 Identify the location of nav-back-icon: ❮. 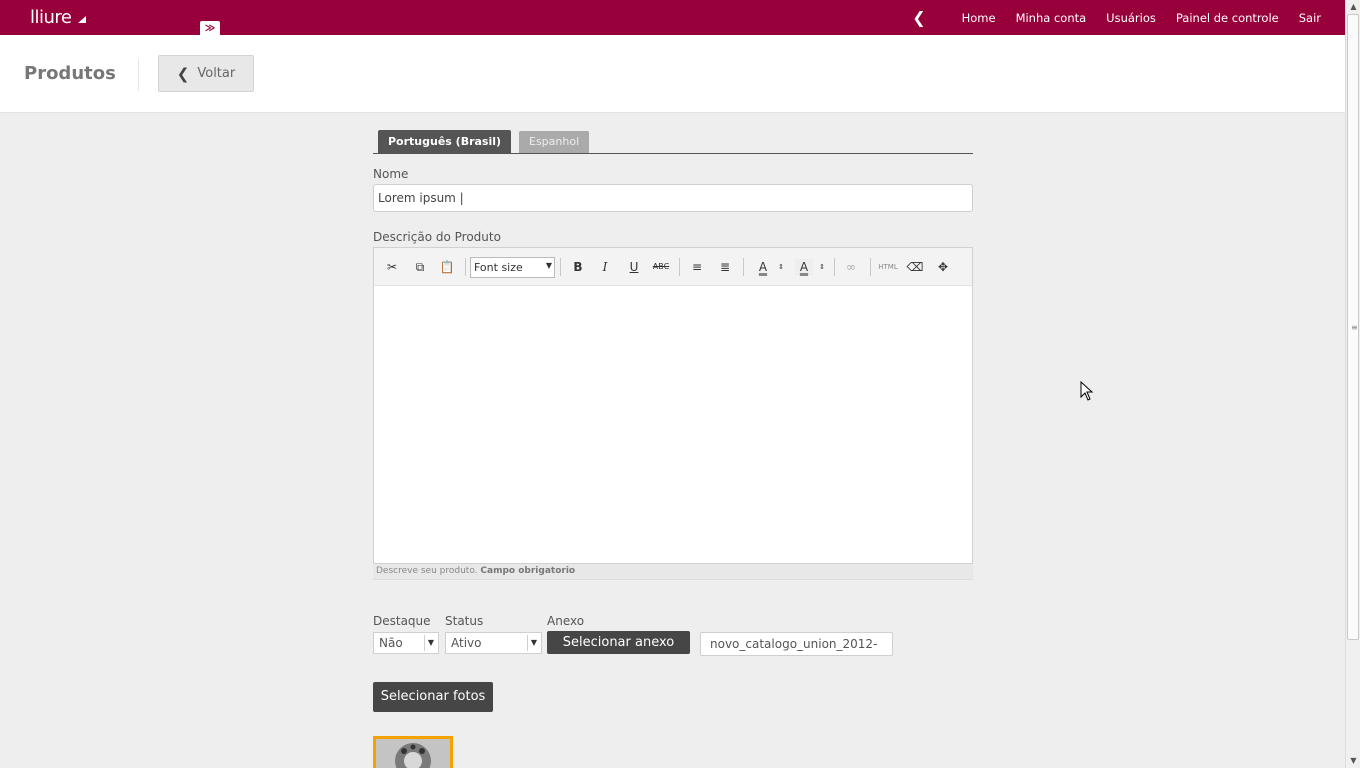
(918, 17).